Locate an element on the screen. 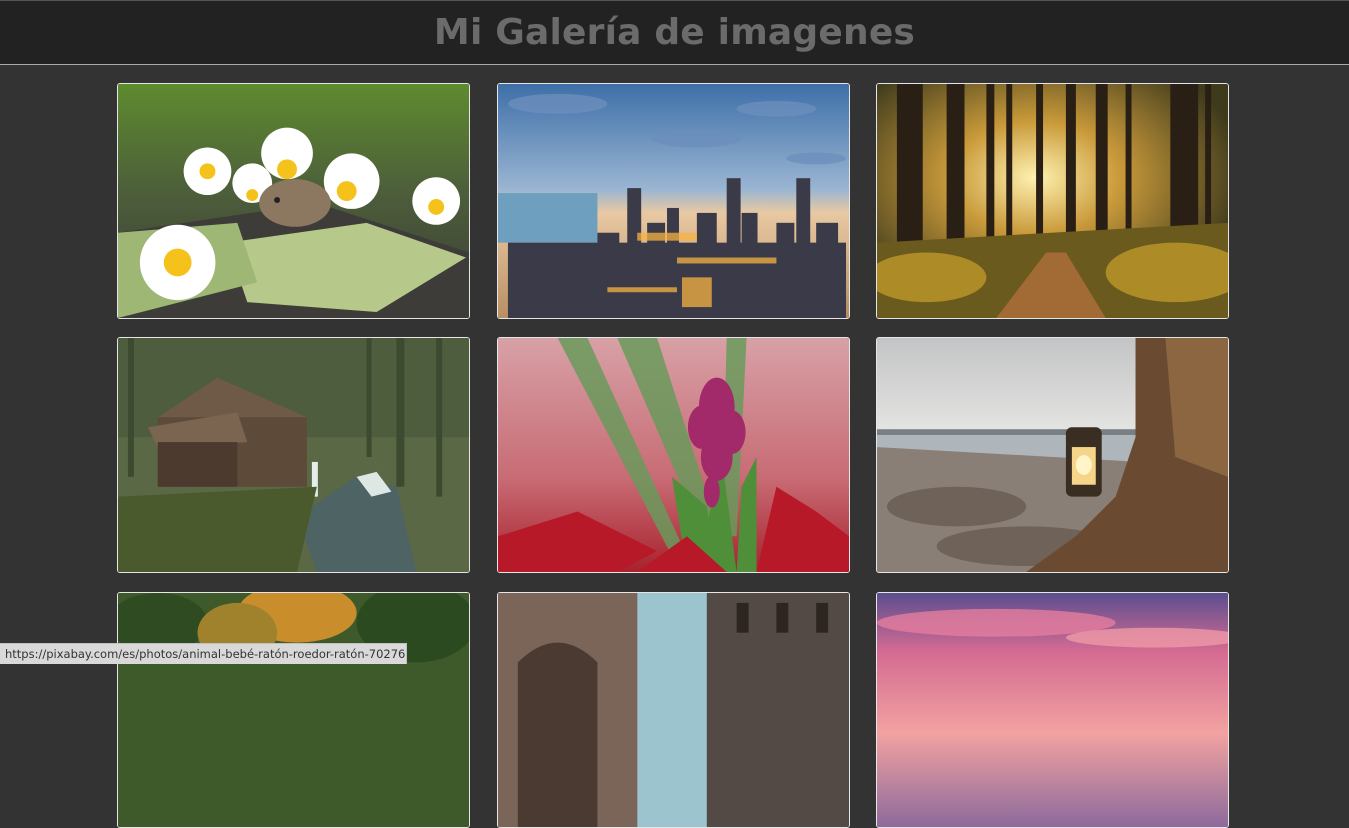 The image size is (1349, 828). gallery-image-pink-sunset is located at coordinates (1052, 710).